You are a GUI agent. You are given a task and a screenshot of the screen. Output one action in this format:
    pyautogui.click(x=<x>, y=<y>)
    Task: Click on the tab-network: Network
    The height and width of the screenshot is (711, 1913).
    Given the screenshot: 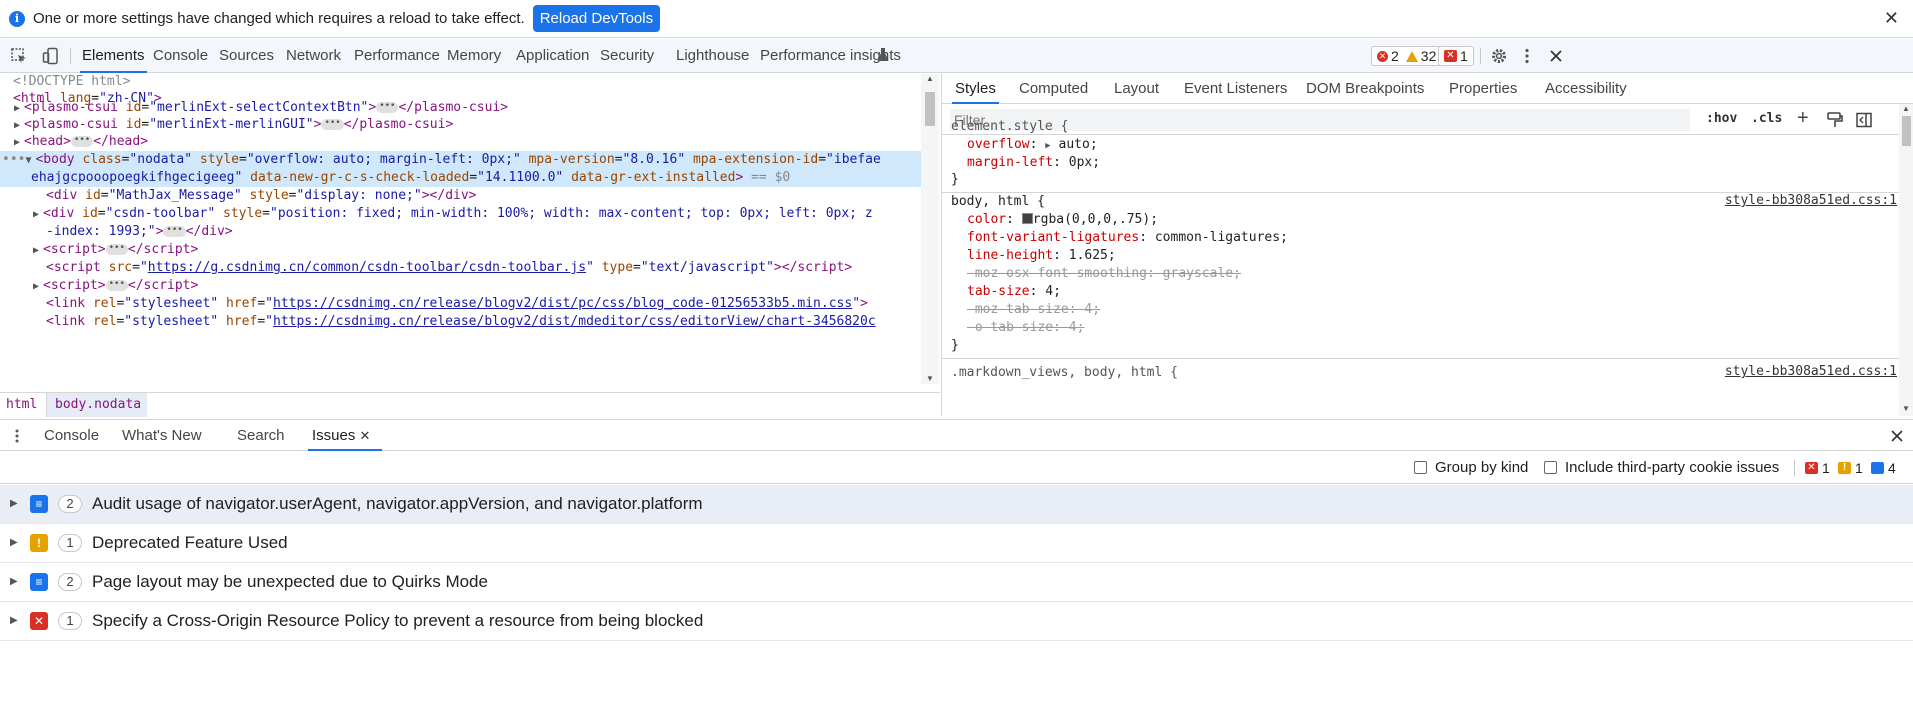 What is the action you would take?
    pyautogui.click(x=313, y=56)
    